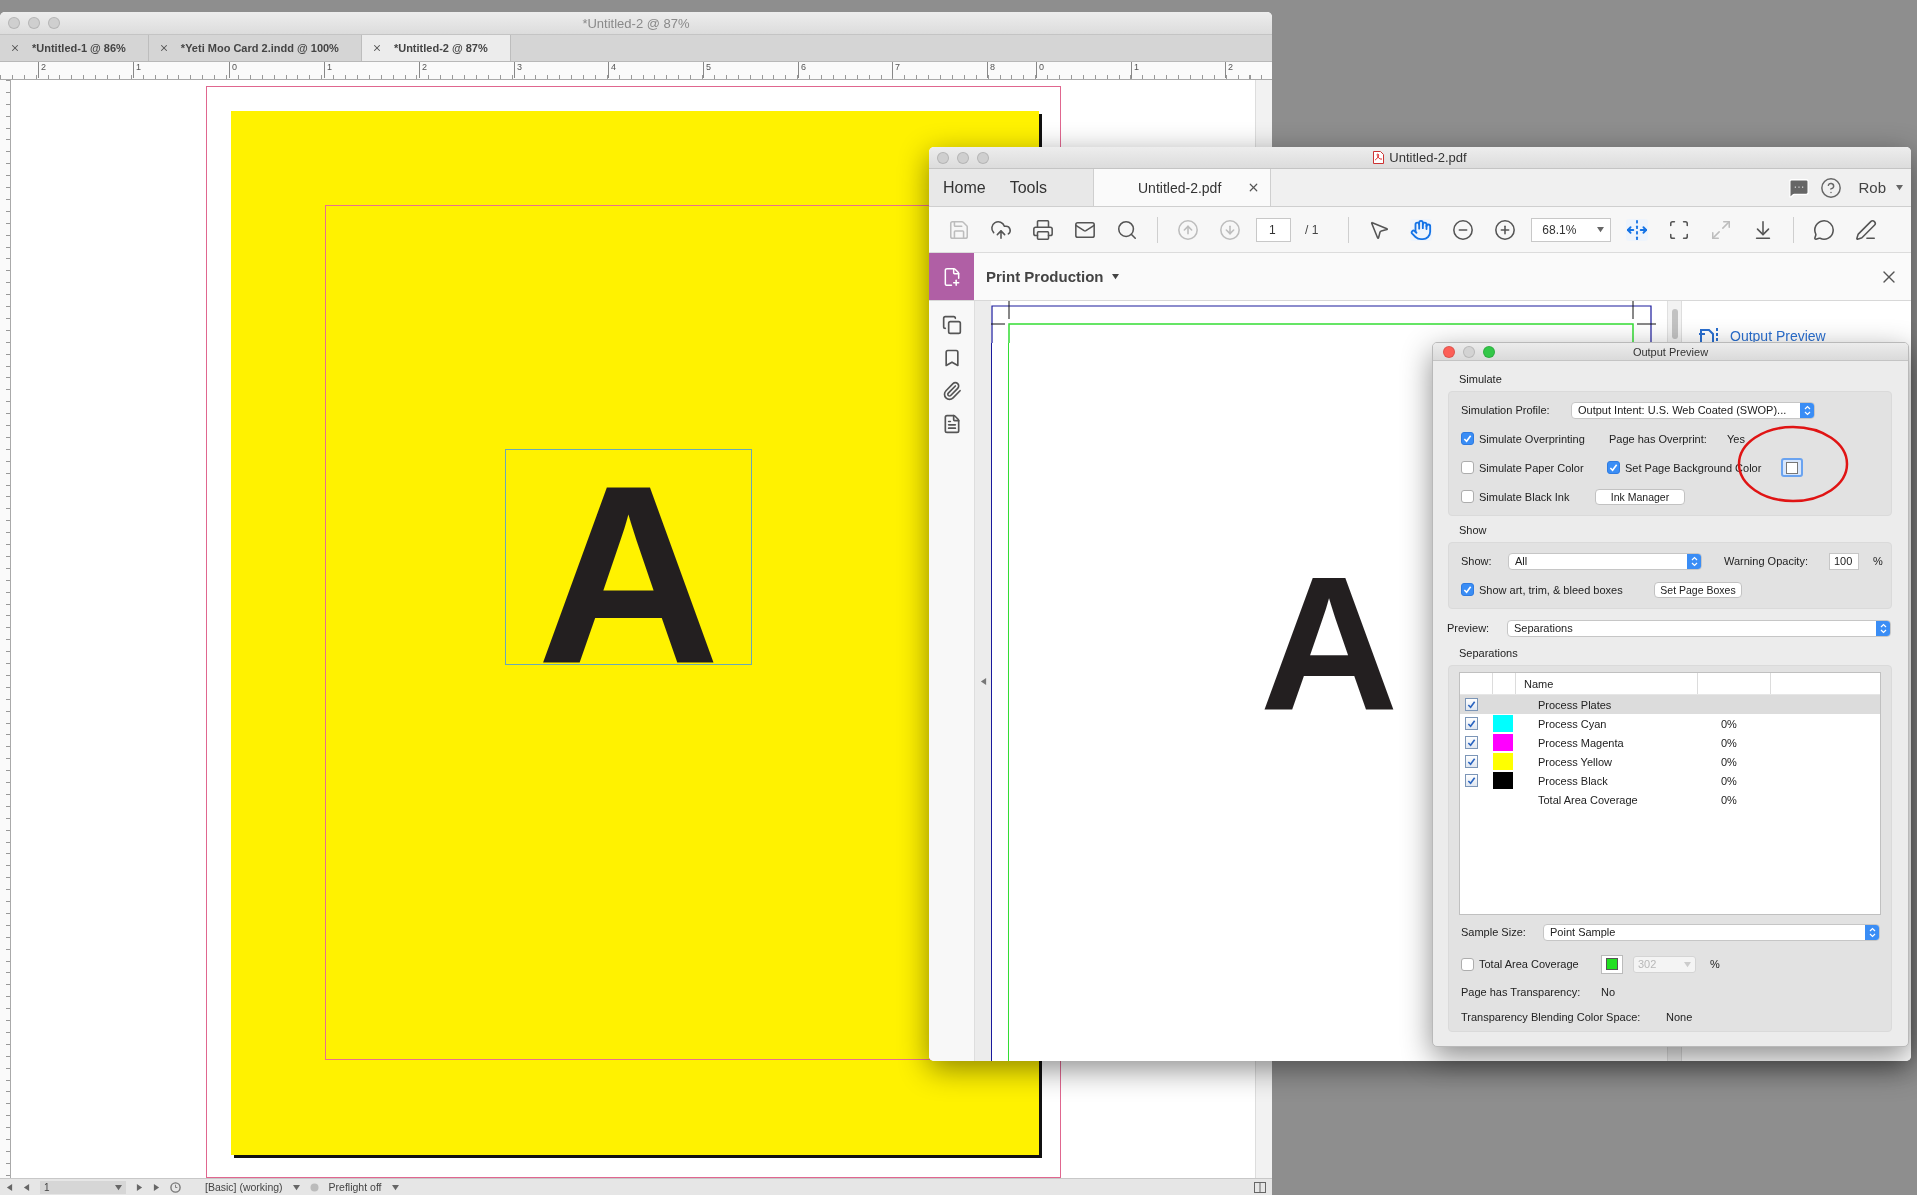 This screenshot has height=1195, width=1917. What do you see at coordinates (1766, 561) in the screenshot?
I see `field-label: Warning Opacity:` at bounding box center [1766, 561].